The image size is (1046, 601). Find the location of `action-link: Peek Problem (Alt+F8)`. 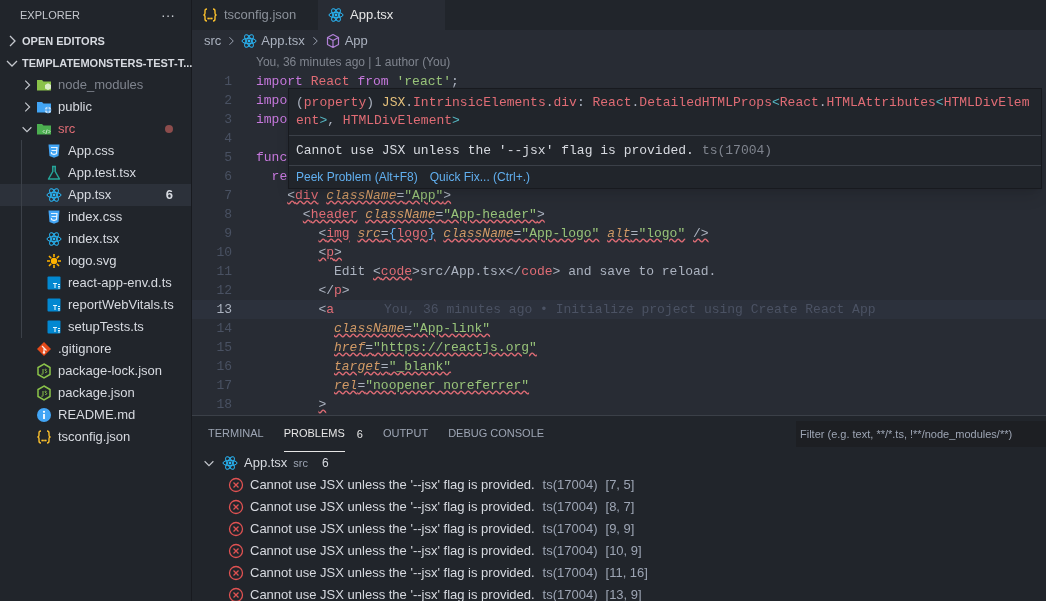

action-link: Peek Problem (Alt+F8) is located at coordinates (357, 177).